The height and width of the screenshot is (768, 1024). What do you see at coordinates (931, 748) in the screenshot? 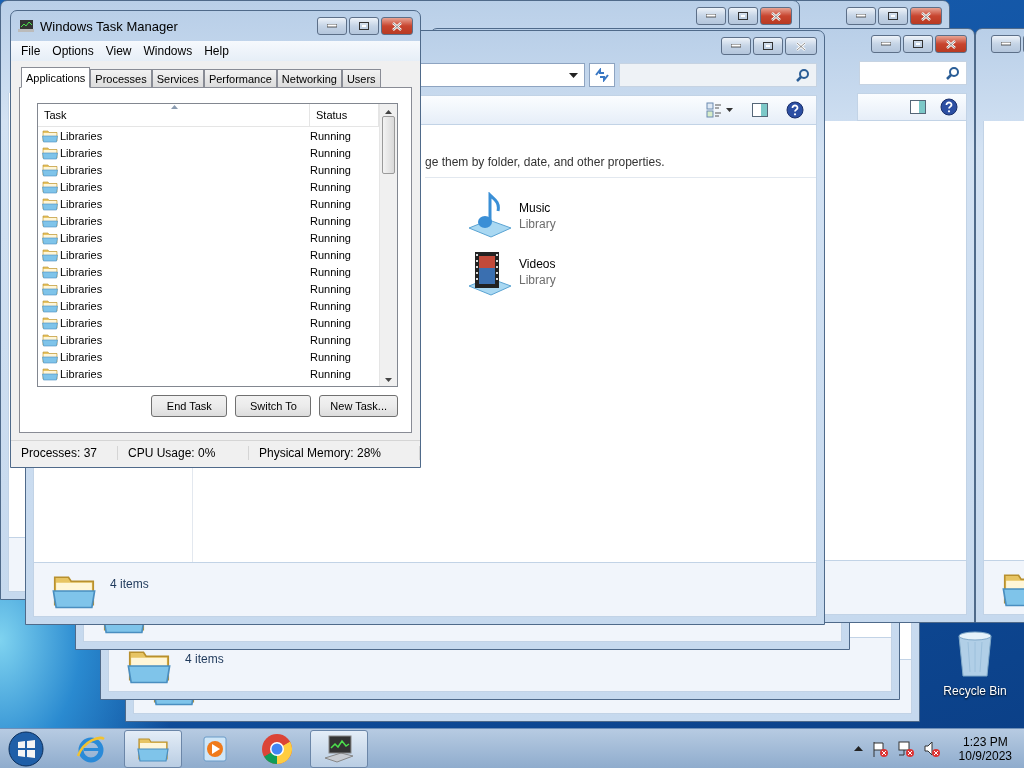
I see `speaker-icon` at bounding box center [931, 748].